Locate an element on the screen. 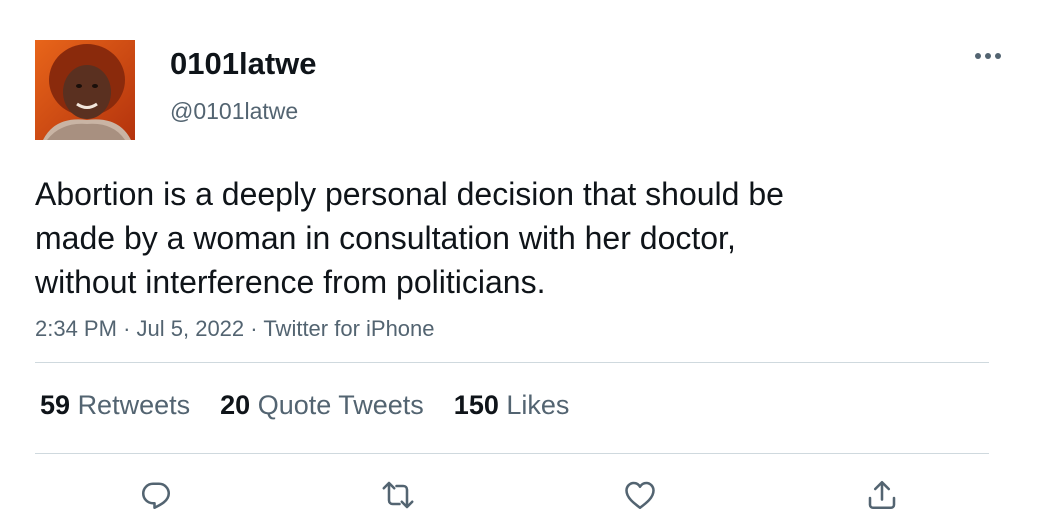 The height and width of the screenshot is (525, 1050). divider-top is located at coordinates (512, 362).